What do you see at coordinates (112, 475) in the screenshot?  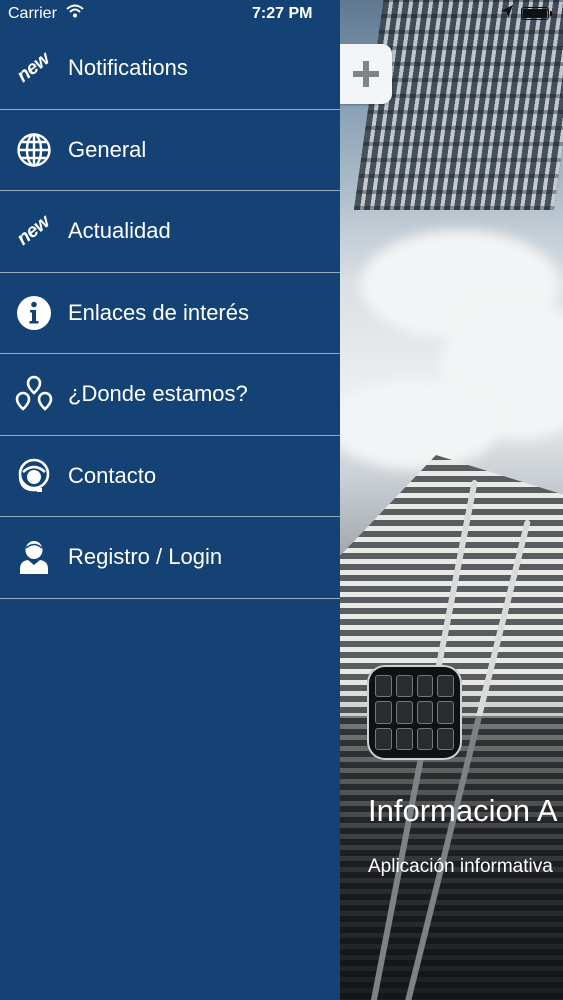 I see `menu-item-label: Contacto` at bounding box center [112, 475].